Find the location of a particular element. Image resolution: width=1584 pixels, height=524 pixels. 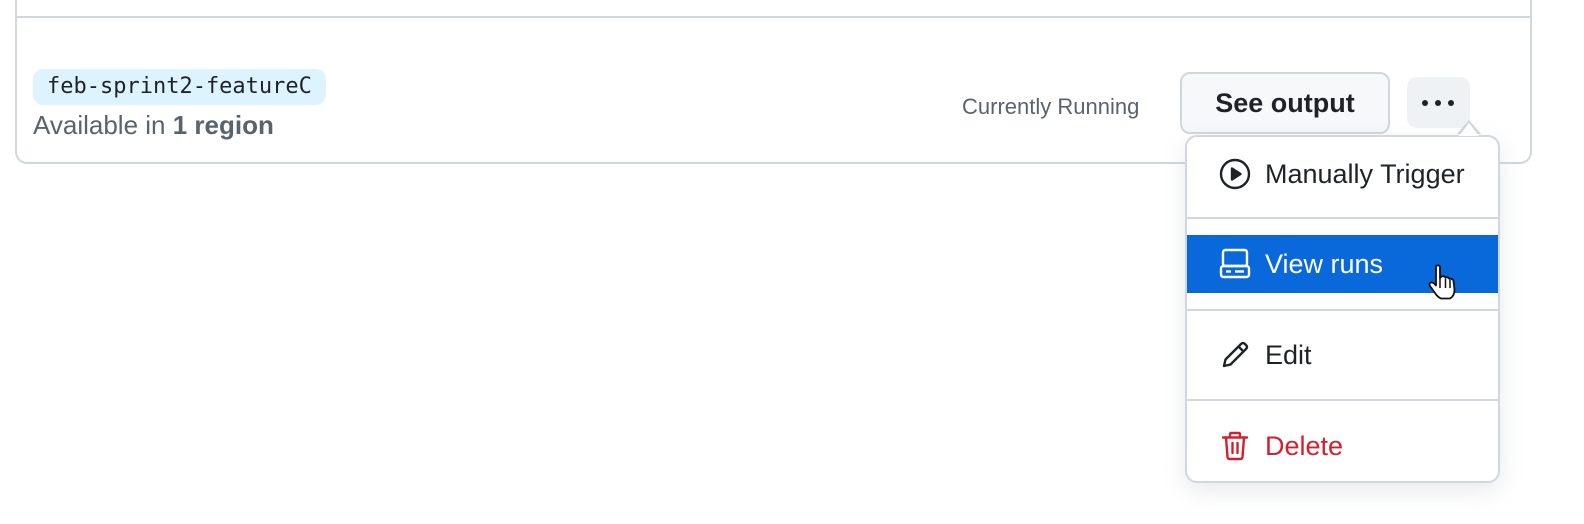

menu-item-label: Manually Trigger is located at coordinates (1365, 173).